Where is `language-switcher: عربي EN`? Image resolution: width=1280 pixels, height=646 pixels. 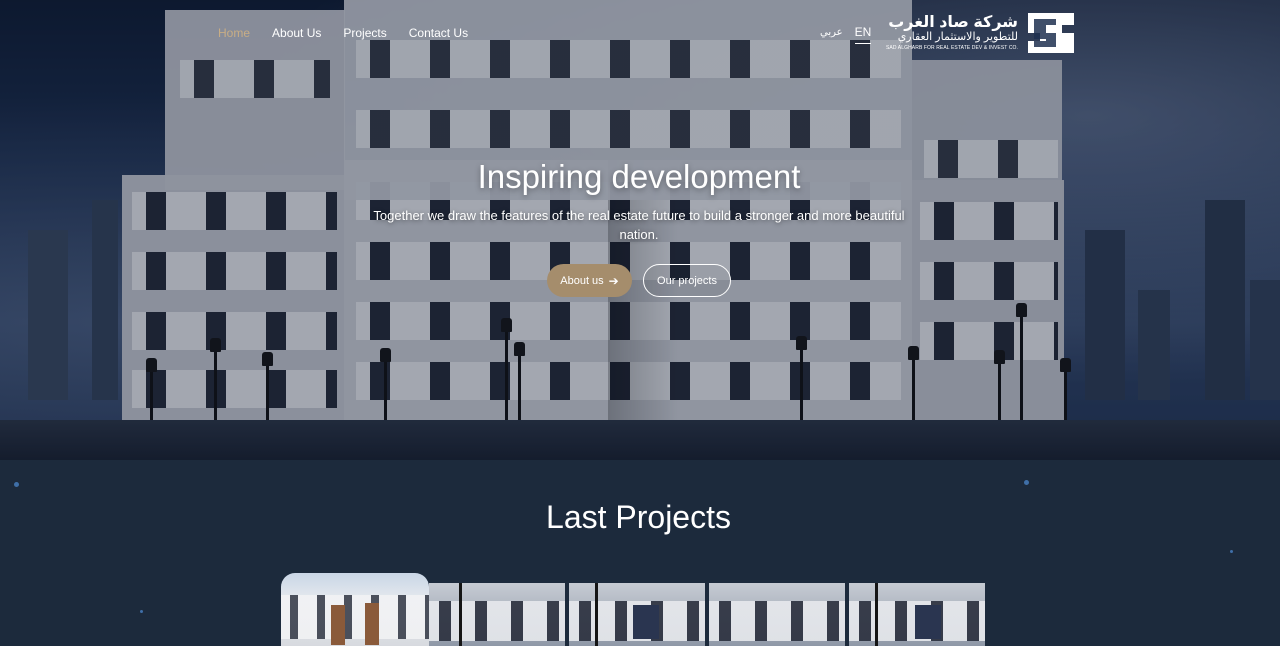
language-switcher: عربي EN is located at coordinates (846, 34).